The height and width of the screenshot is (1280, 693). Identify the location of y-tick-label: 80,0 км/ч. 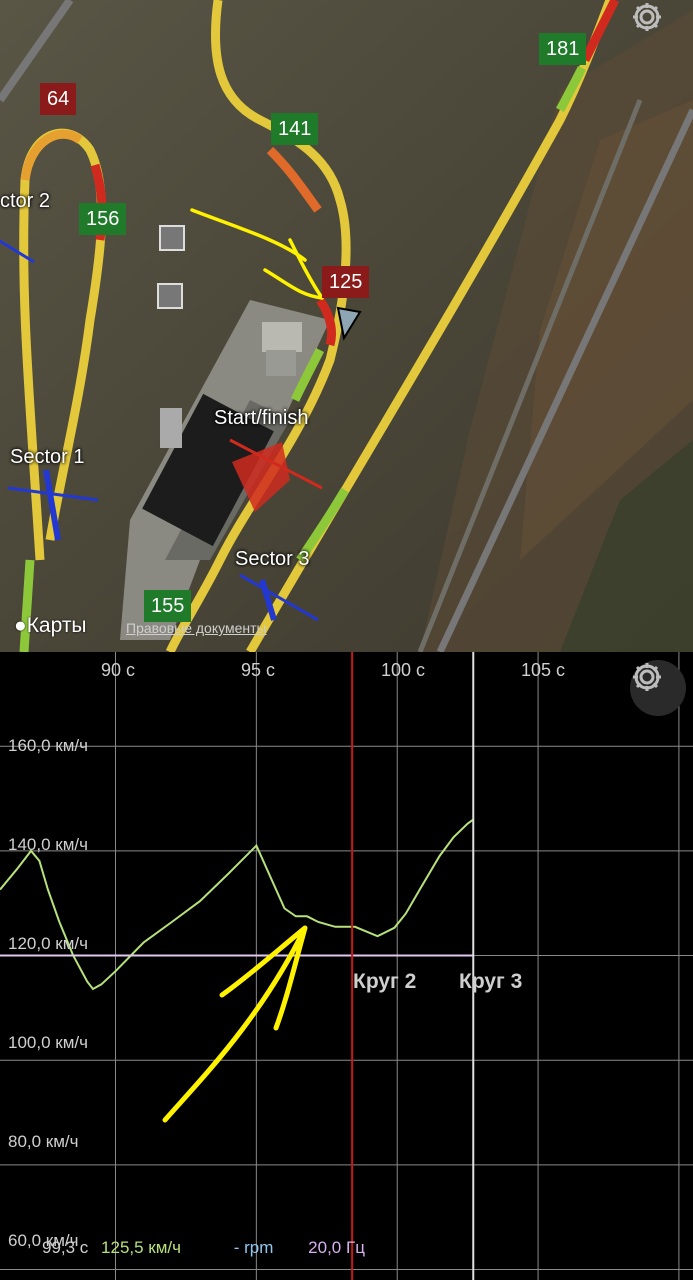
(43, 1141).